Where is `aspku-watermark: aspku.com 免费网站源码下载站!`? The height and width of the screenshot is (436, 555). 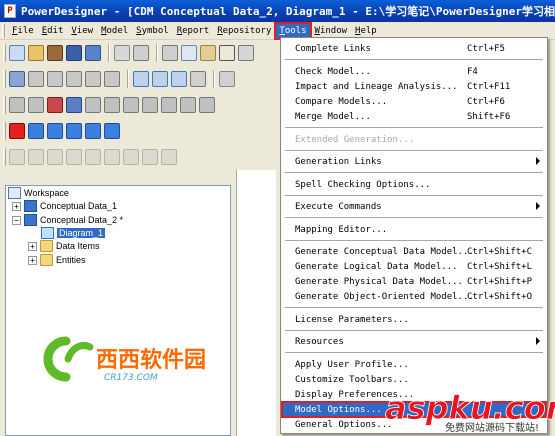
aspku-watermark: aspku.com 免费网站源码下载站! is located at coordinates (469, 409).